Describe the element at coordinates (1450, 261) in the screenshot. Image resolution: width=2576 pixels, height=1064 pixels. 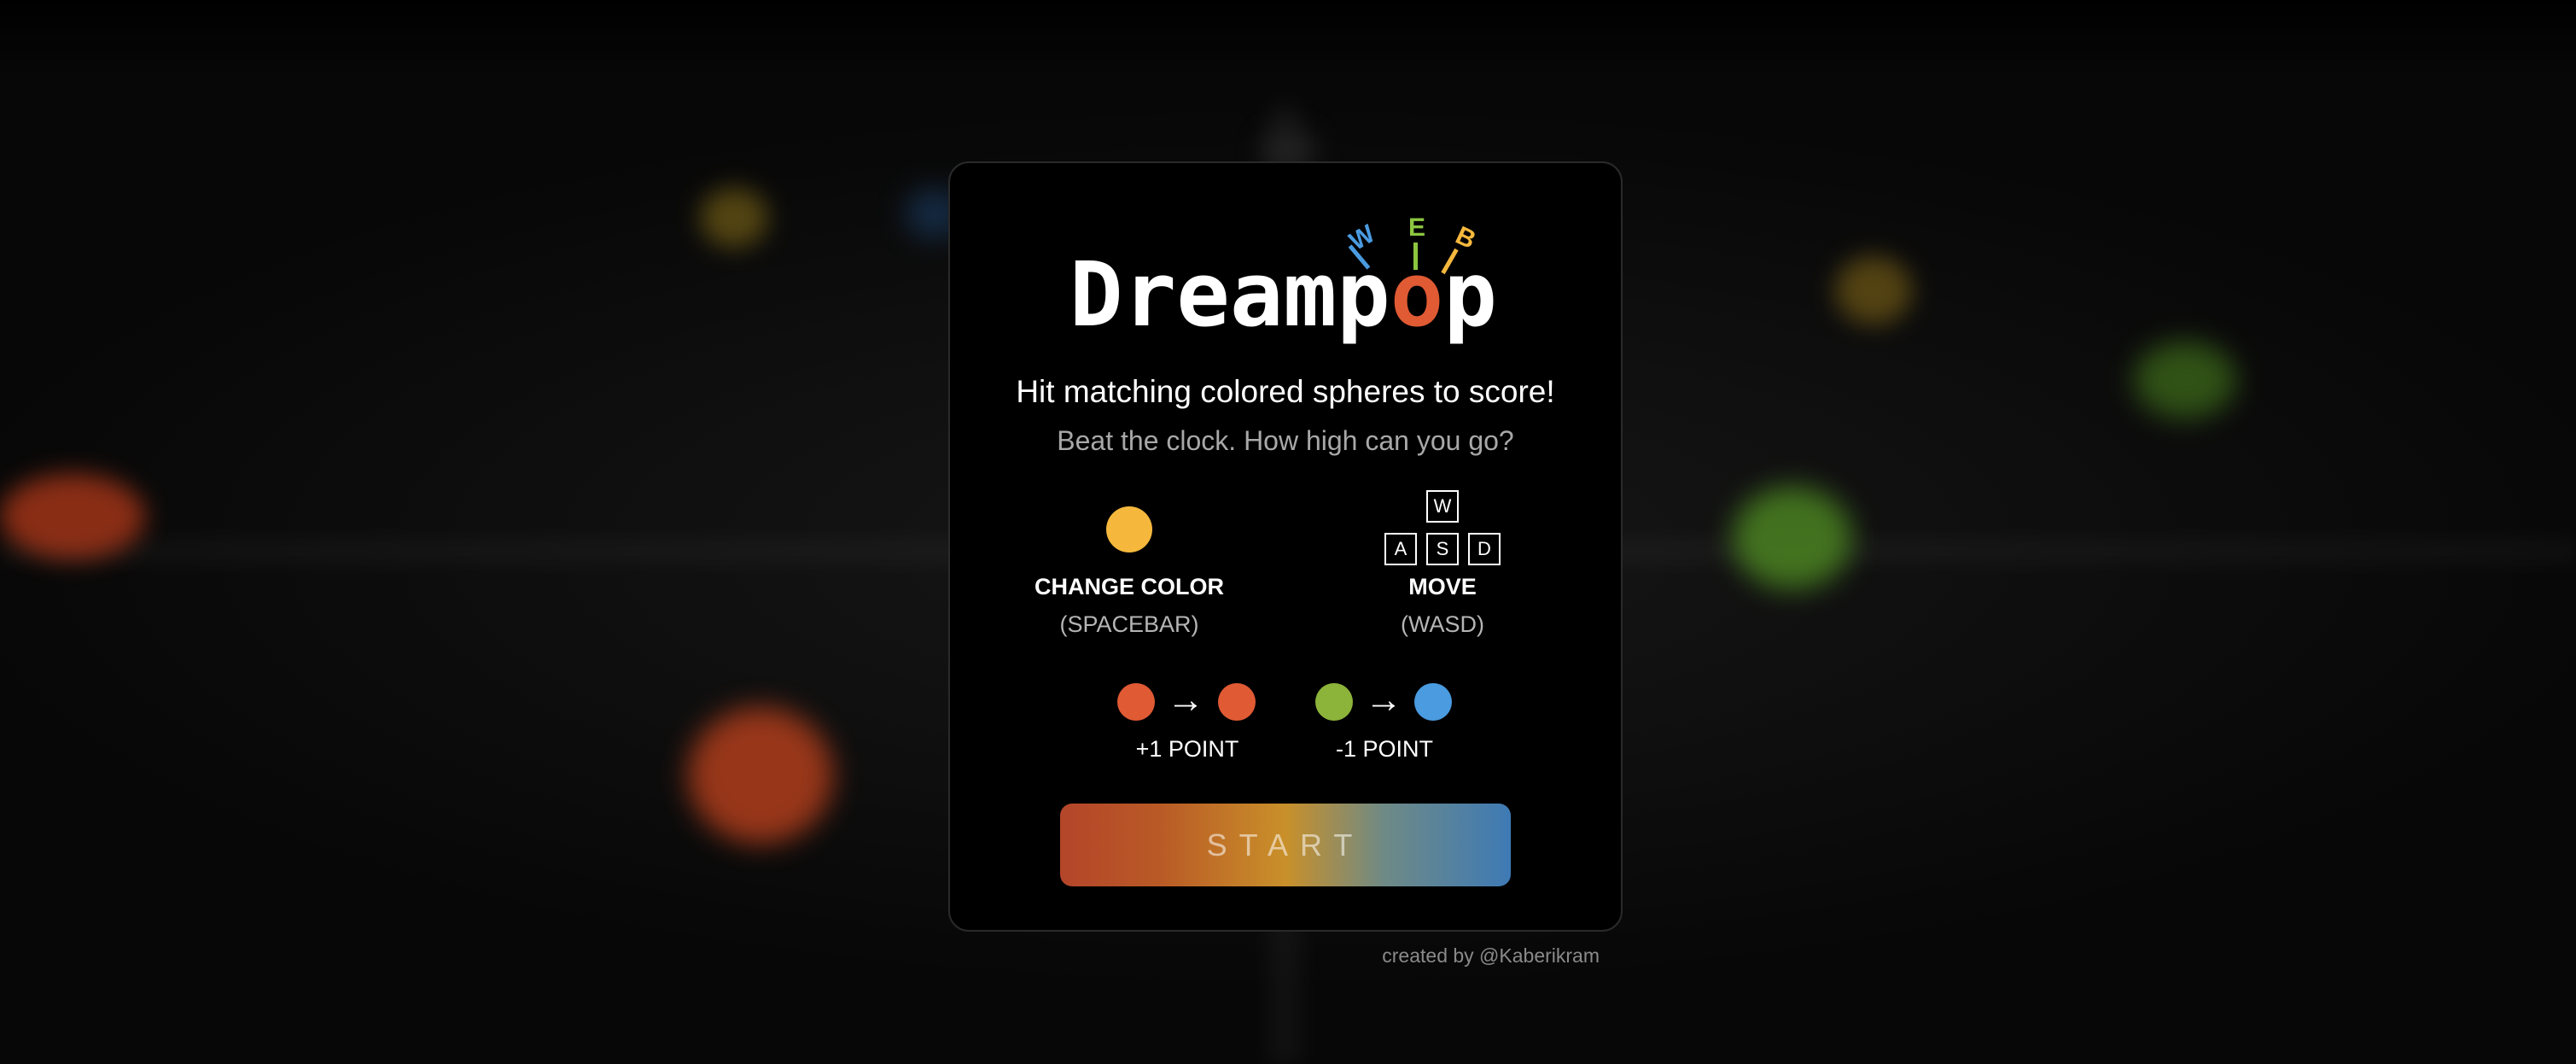
I see `weird-stroke-yellow` at that location.